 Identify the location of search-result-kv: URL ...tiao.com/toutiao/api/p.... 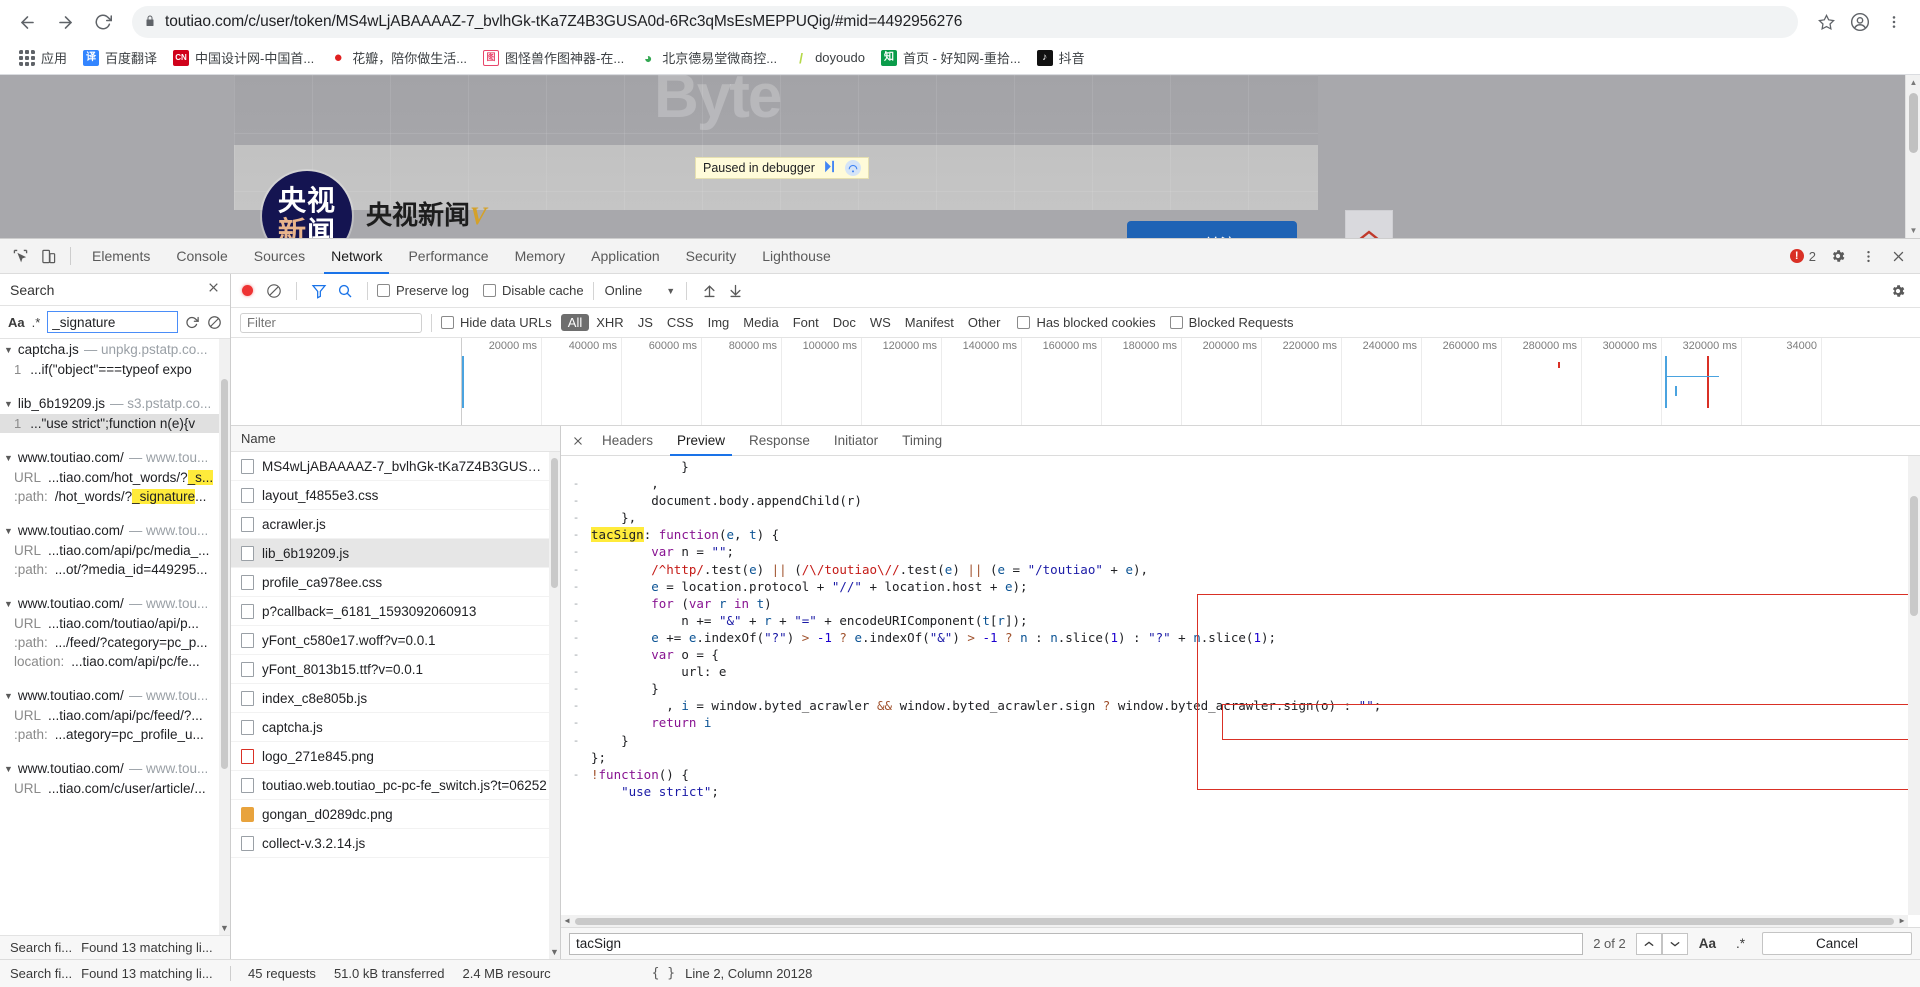
(115, 623).